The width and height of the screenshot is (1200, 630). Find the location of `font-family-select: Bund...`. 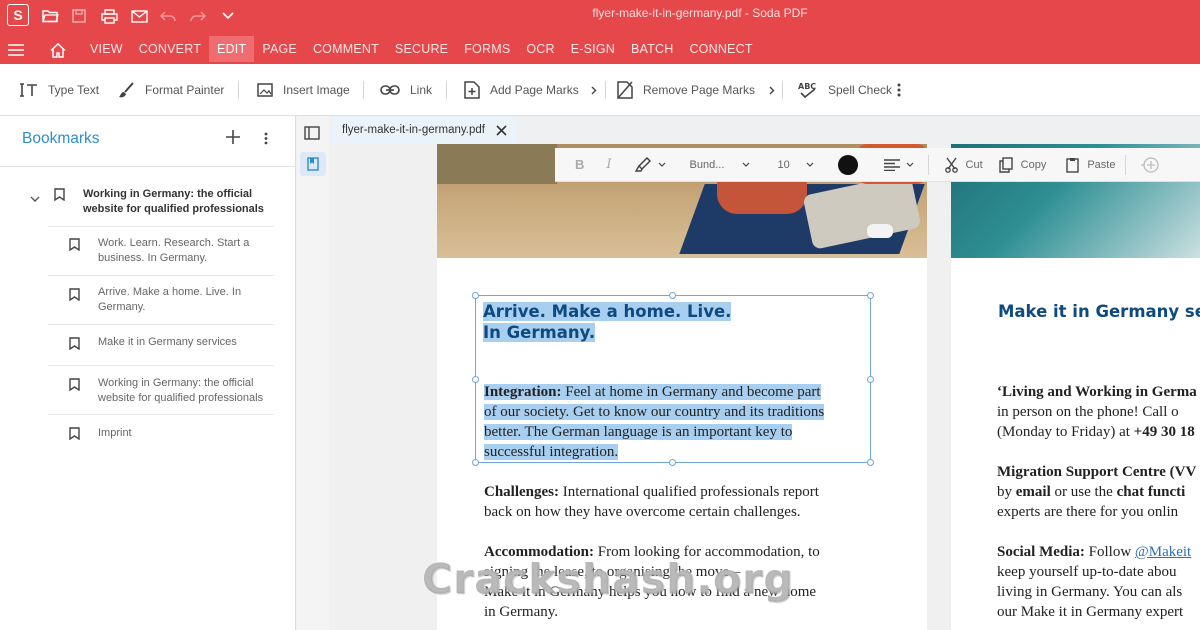

font-family-select: Bund... is located at coordinates (716, 165).